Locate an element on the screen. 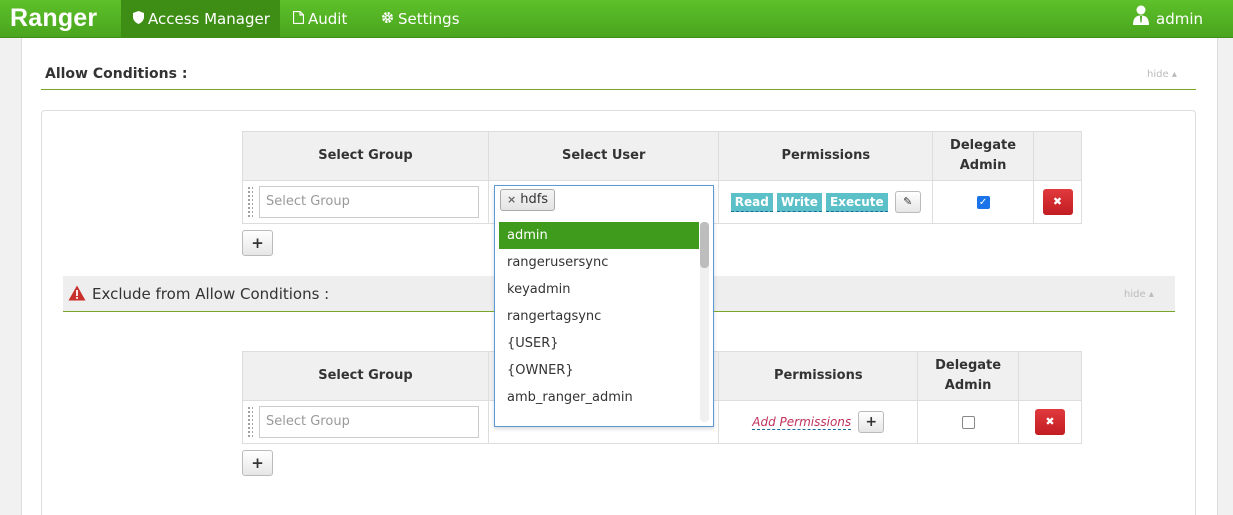 The image size is (1233, 515). file-icon is located at coordinates (298, 21).